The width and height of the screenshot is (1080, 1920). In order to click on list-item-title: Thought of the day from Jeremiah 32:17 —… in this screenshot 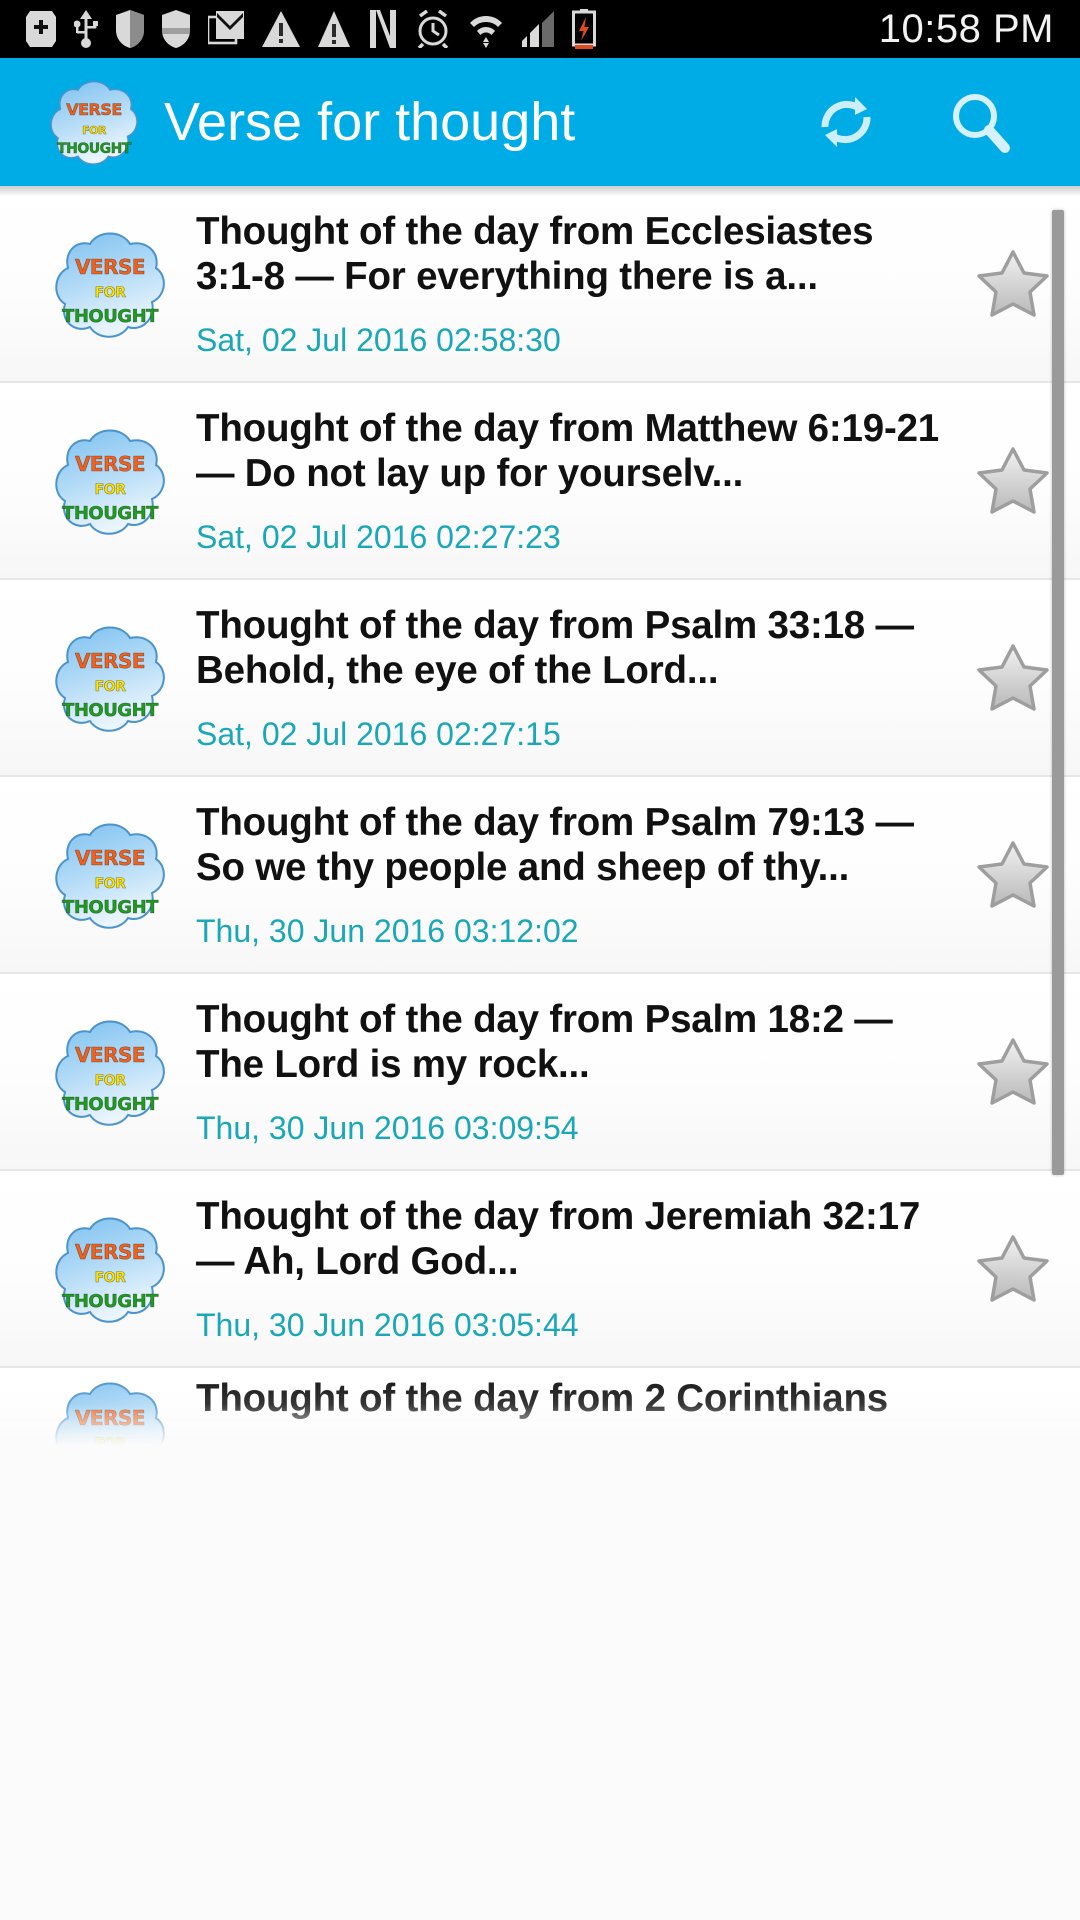, I will do `click(558, 1238)`.